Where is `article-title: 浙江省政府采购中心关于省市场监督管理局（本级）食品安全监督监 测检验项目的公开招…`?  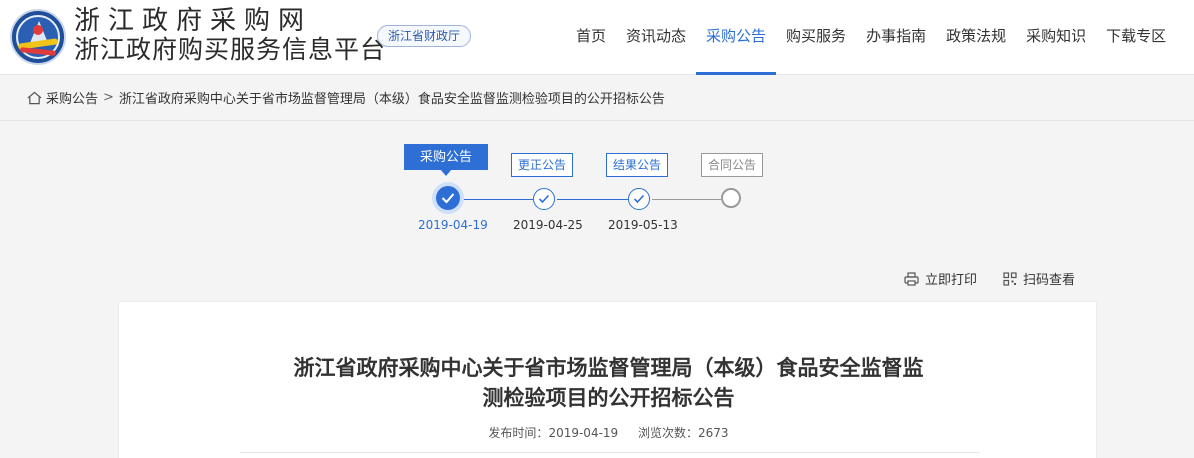
article-title: 浙江省政府采购中心关于省市场监督管理局（本级）食品安全监督监 测检验项目的公开招… is located at coordinates (608, 383).